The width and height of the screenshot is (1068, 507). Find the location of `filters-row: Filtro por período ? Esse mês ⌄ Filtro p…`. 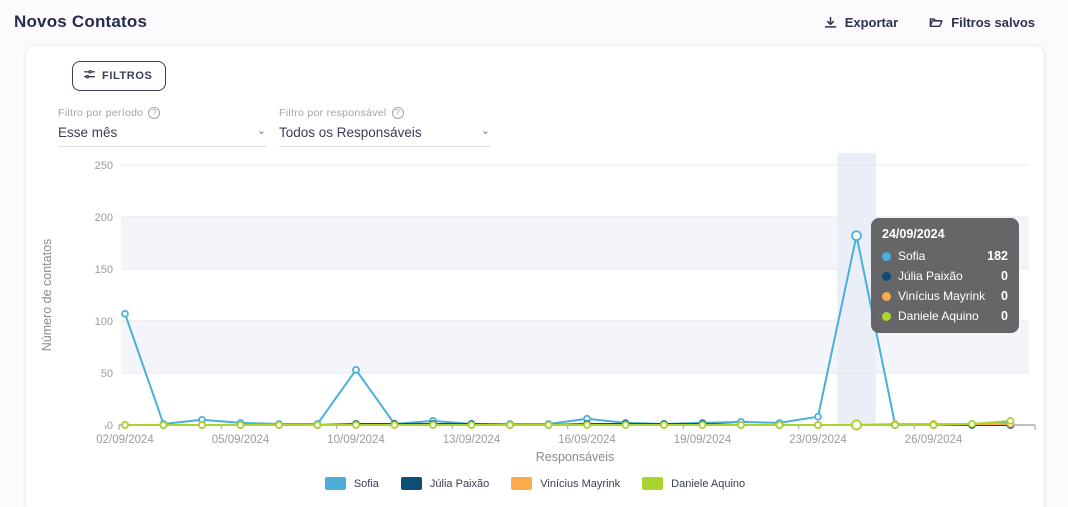

filters-row: Filtro por período ? Esse mês ⌄ Filtro p… is located at coordinates (551, 127).